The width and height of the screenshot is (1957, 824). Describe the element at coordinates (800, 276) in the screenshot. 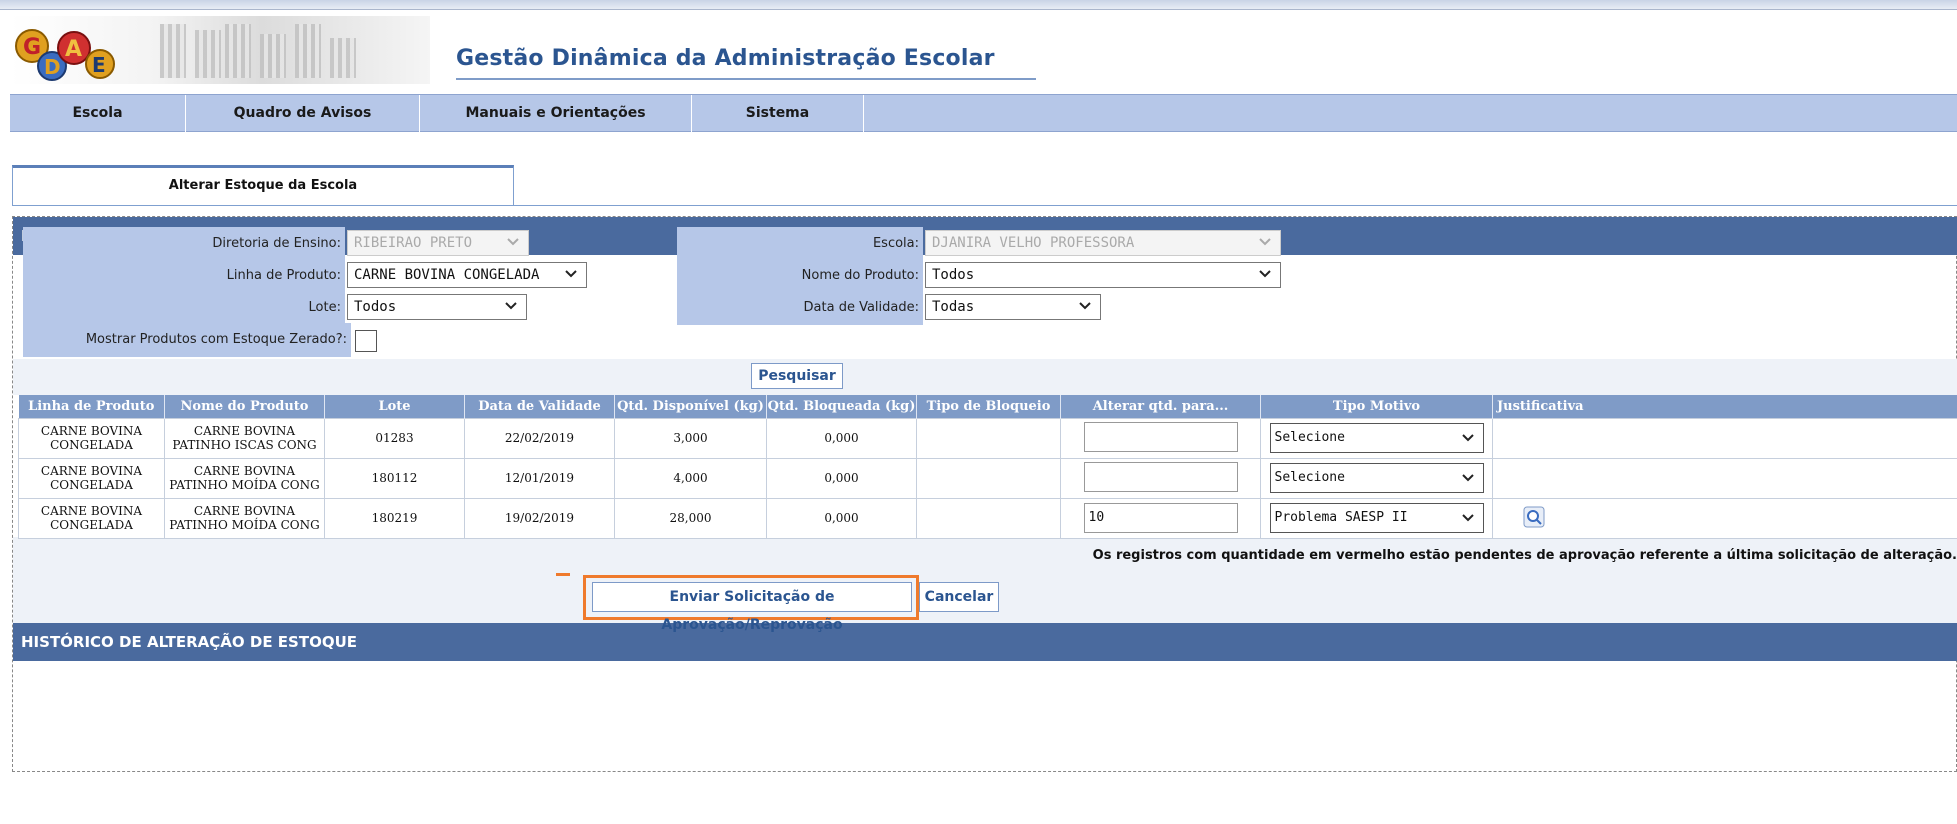

I see `nome-produto-label: Nome do Produto:` at that location.